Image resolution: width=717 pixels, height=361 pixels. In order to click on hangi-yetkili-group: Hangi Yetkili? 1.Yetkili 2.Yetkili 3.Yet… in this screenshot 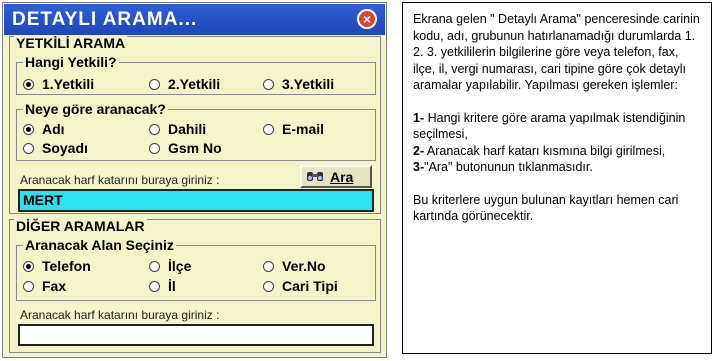, I will do `click(196, 74)`.